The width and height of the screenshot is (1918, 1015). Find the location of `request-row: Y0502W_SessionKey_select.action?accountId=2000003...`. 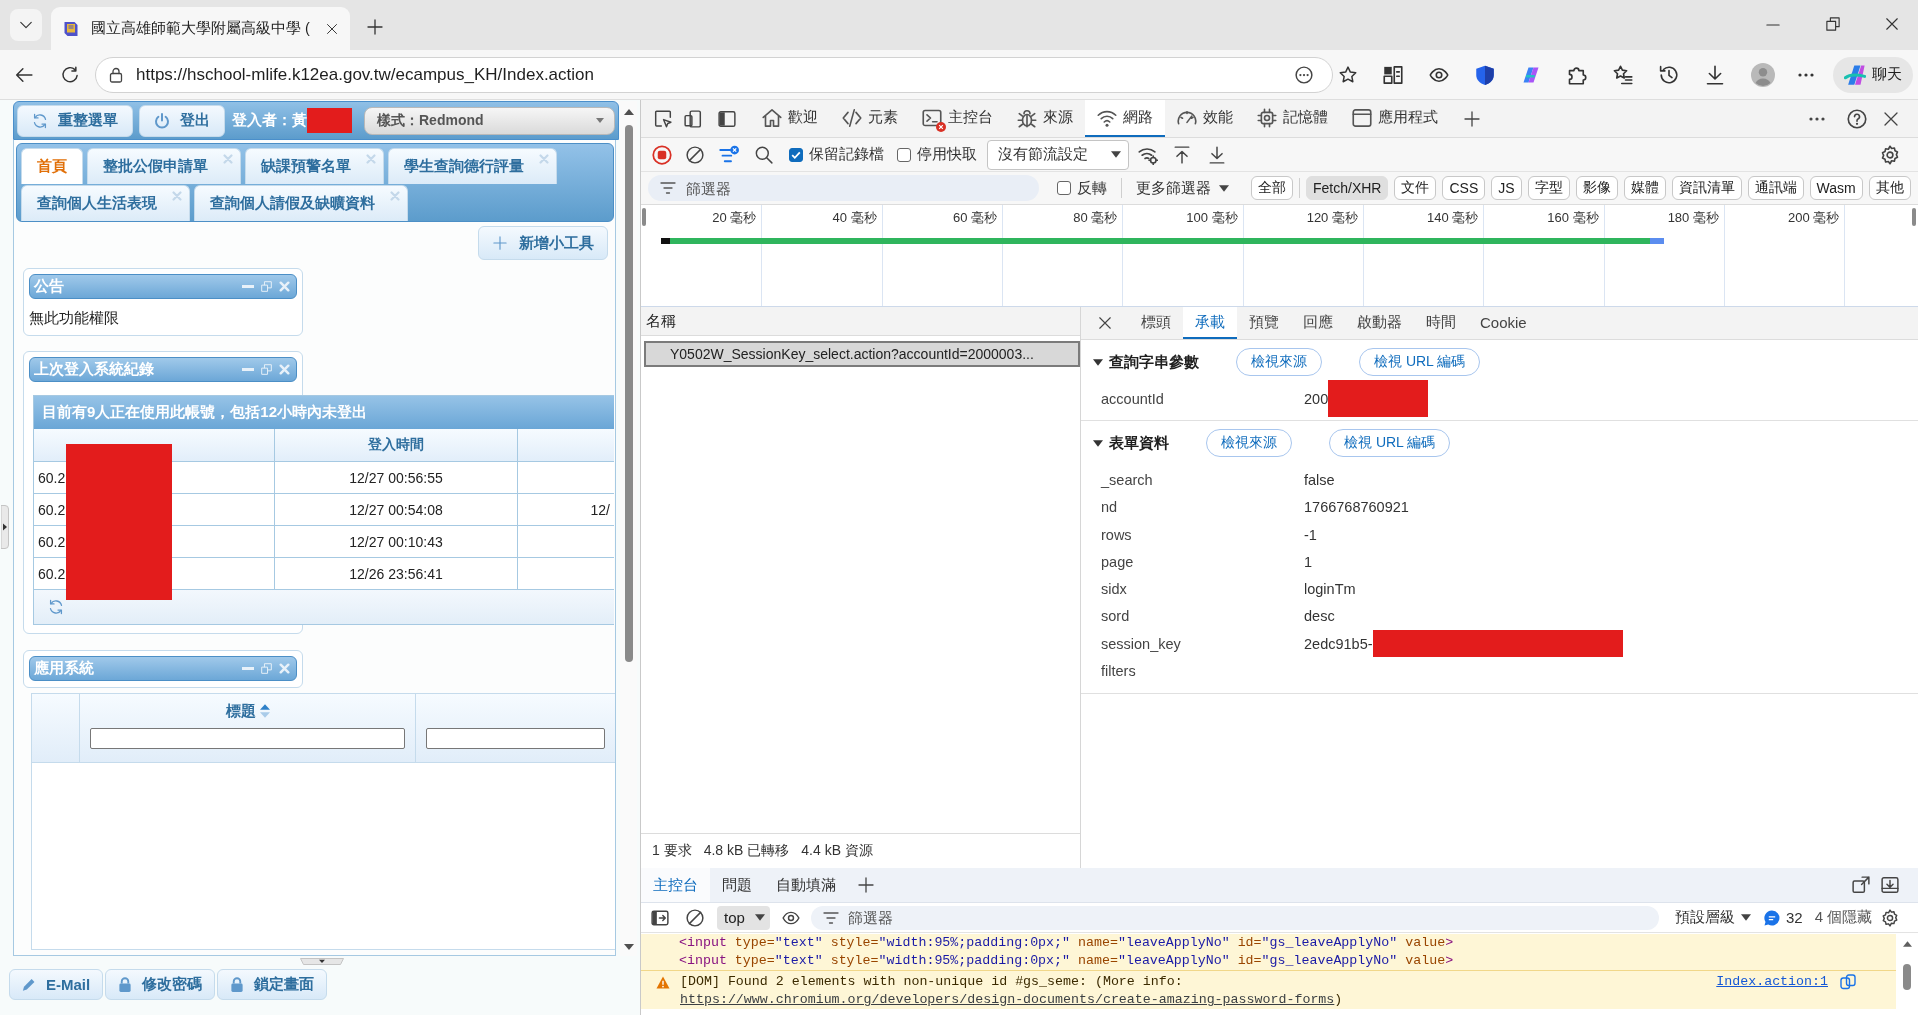

request-row: Y0502W_SessionKey_select.action?accountId=2000003... is located at coordinates (862, 354).